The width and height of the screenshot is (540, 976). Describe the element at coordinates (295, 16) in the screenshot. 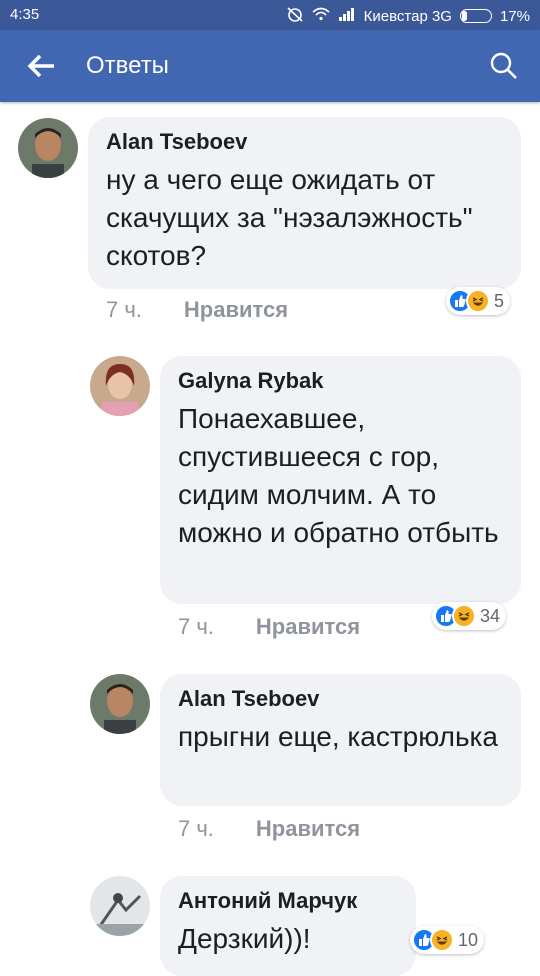

I see `alarm-off-icon` at that location.